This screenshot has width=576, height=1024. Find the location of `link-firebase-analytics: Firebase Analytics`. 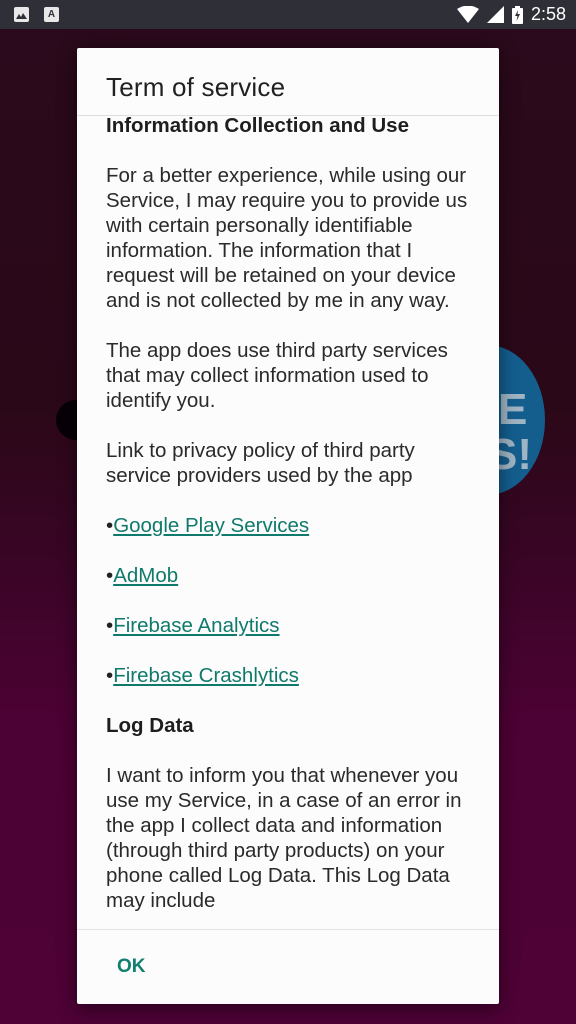

link-firebase-analytics: Firebase Analytics is located at coordinates (196, 625).